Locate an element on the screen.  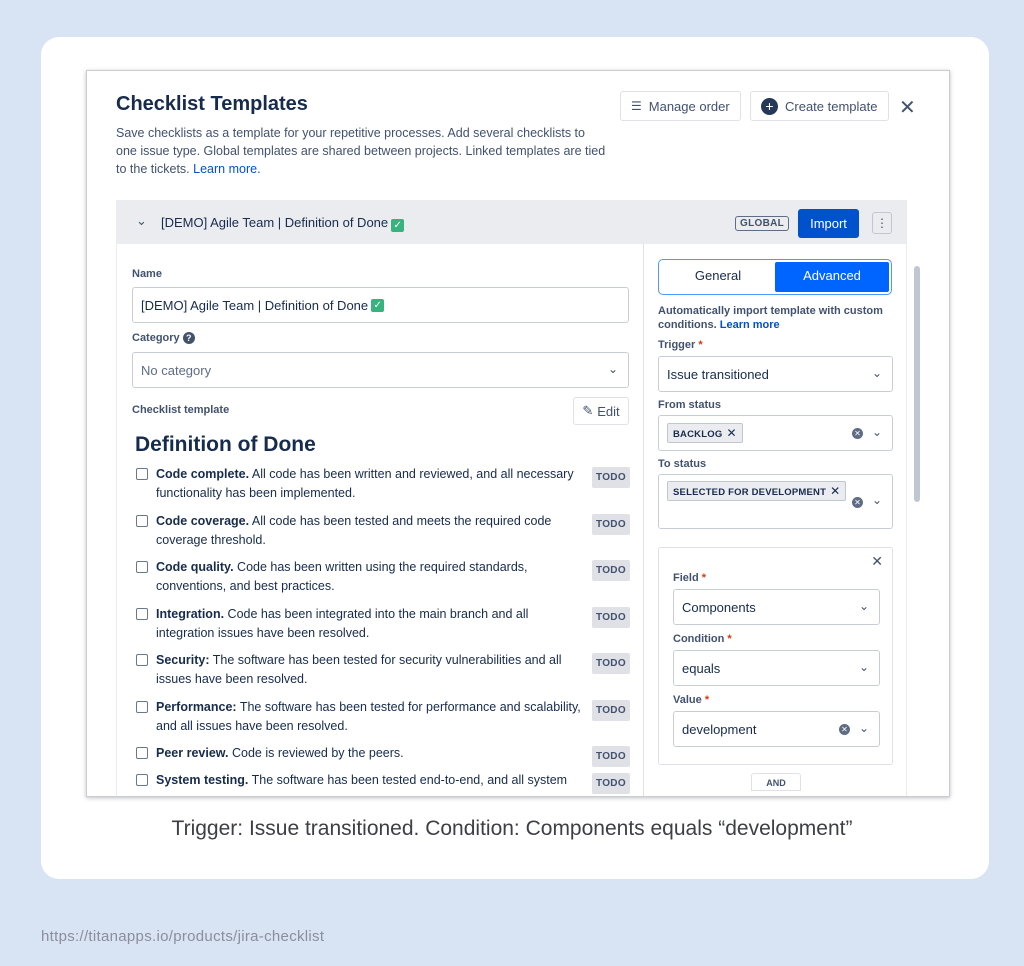
name-label: Name is located at coordinates (147, 274).